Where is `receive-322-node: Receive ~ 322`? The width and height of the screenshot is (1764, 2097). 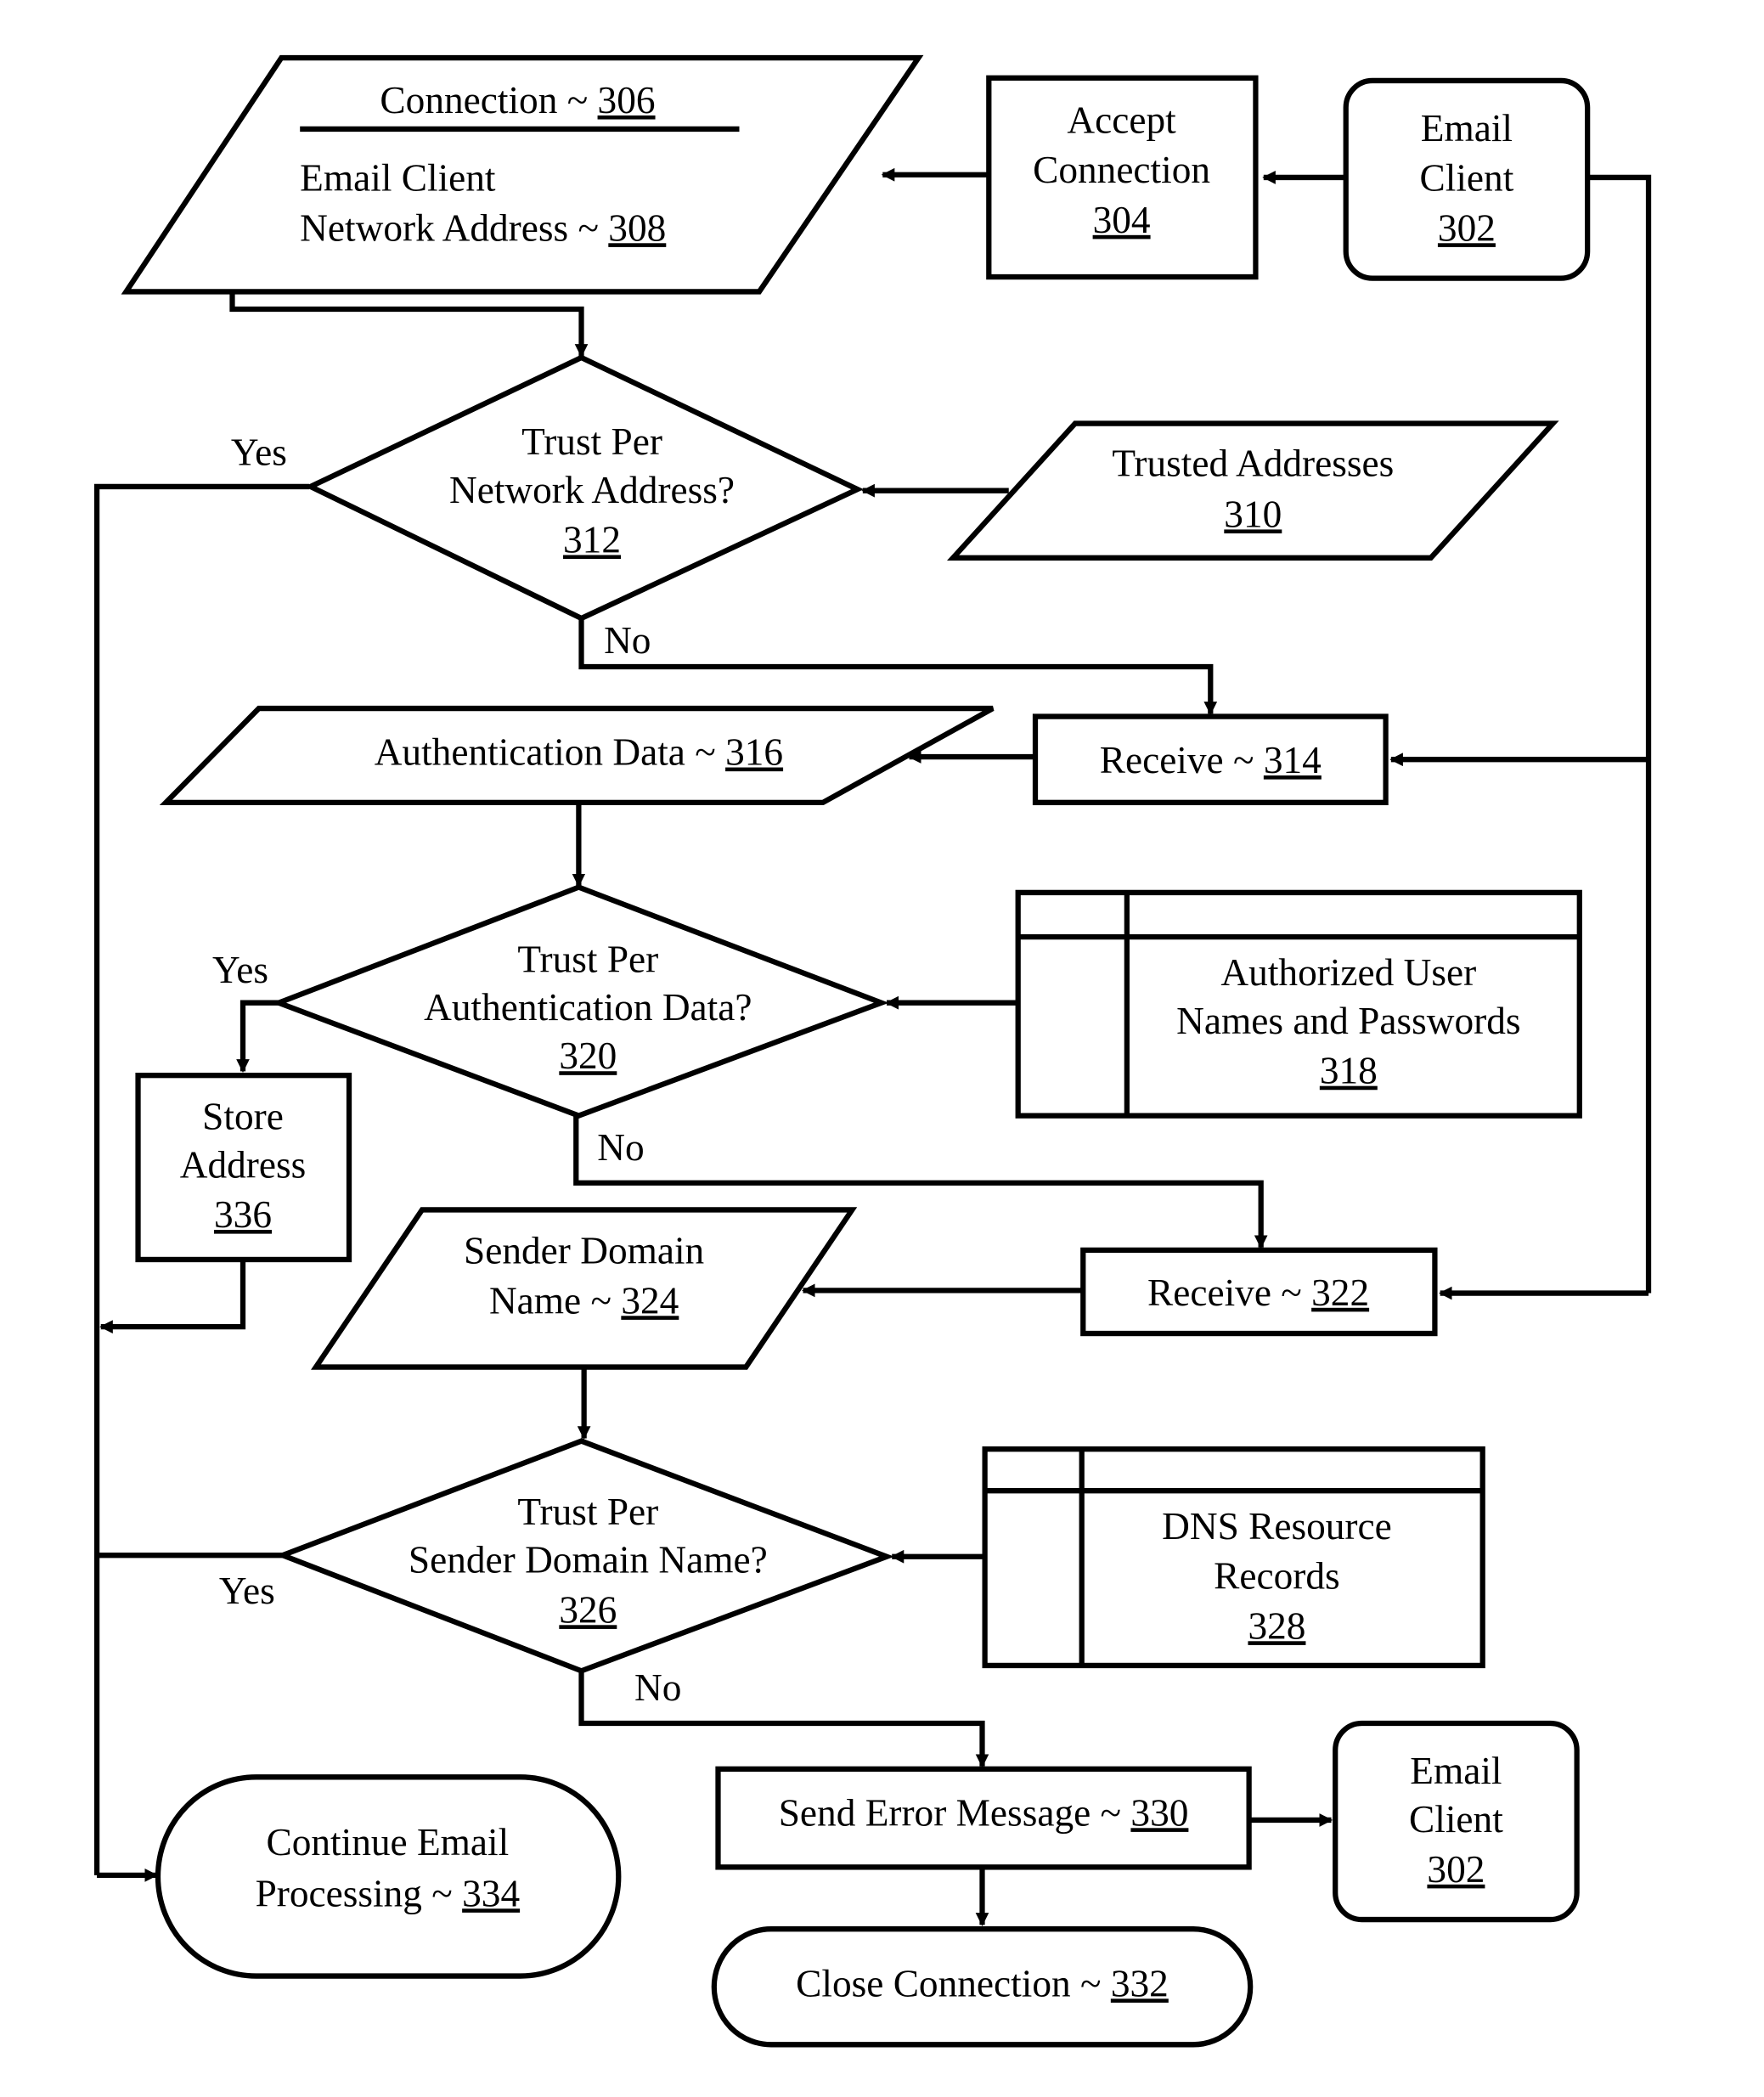 receive-322-node: Receive ~ 322 is located at coordinates (1259, 1292).